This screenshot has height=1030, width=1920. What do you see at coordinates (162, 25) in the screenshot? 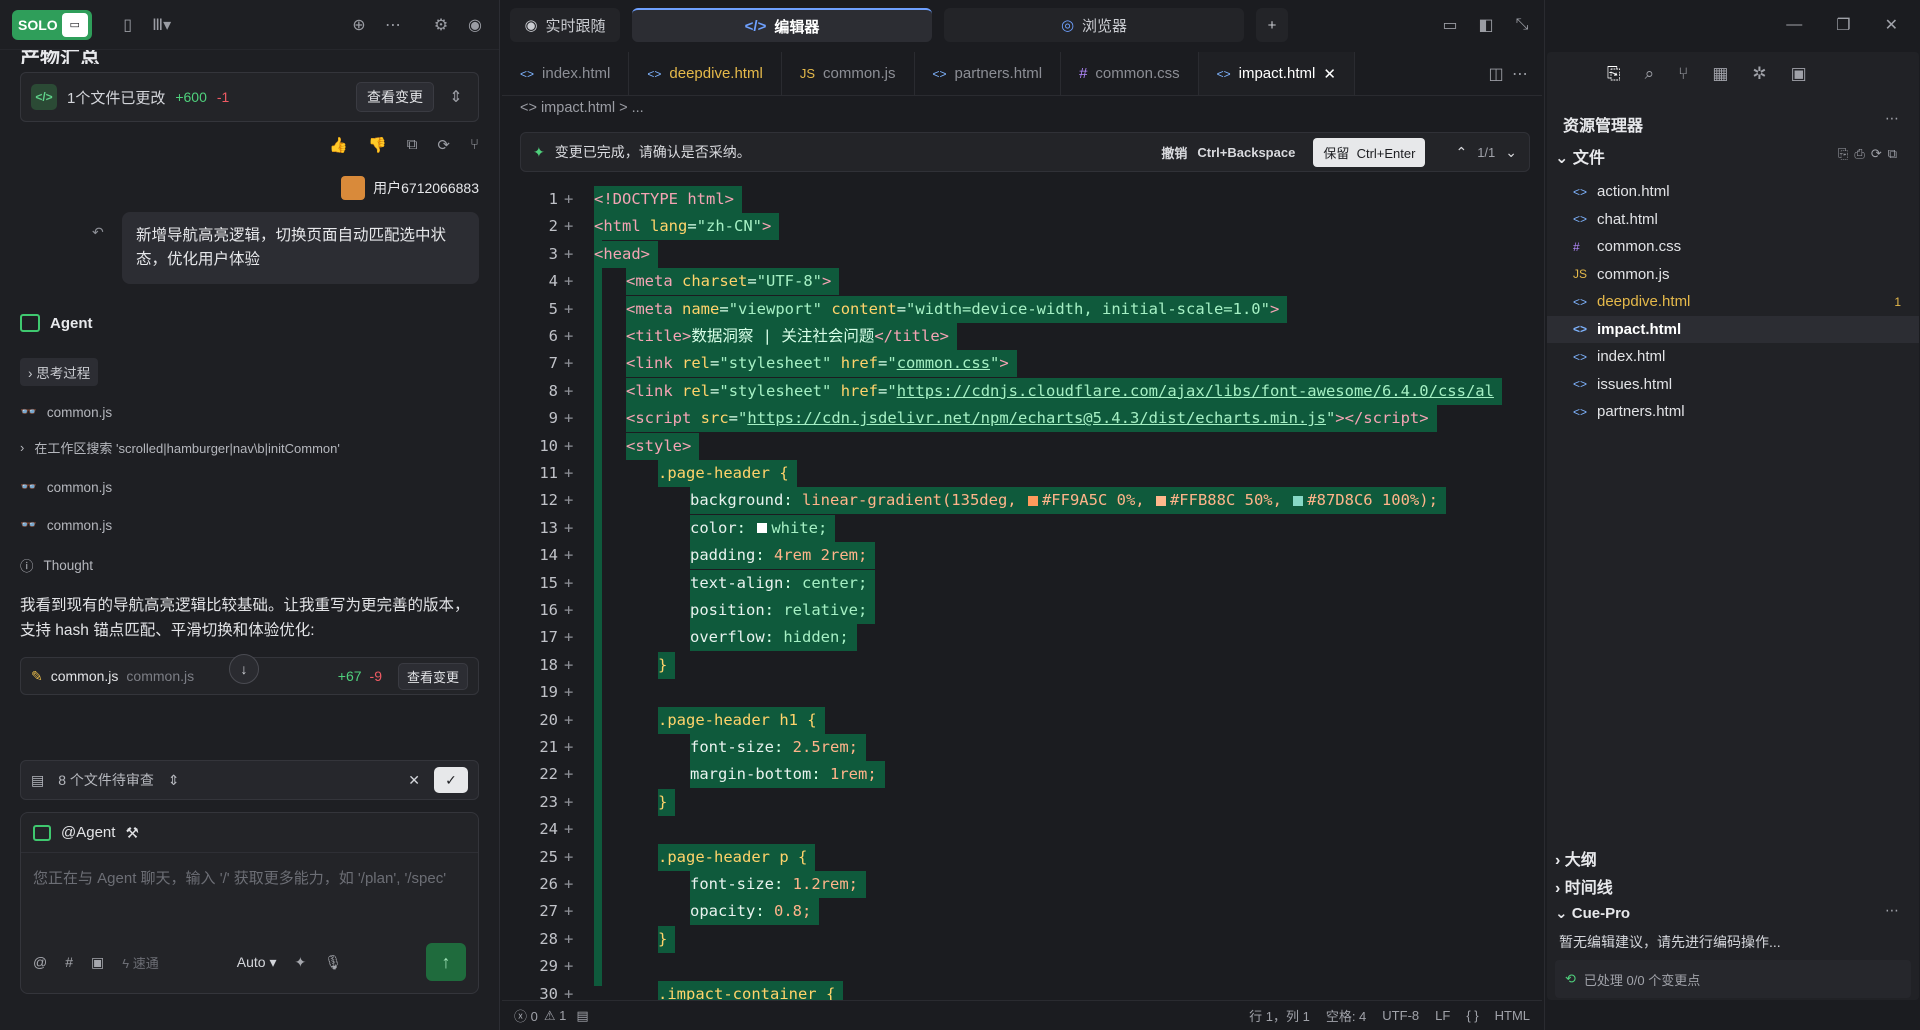
I see `model-list-icon: Ⅲ▾` at bounding box center [162, 25].